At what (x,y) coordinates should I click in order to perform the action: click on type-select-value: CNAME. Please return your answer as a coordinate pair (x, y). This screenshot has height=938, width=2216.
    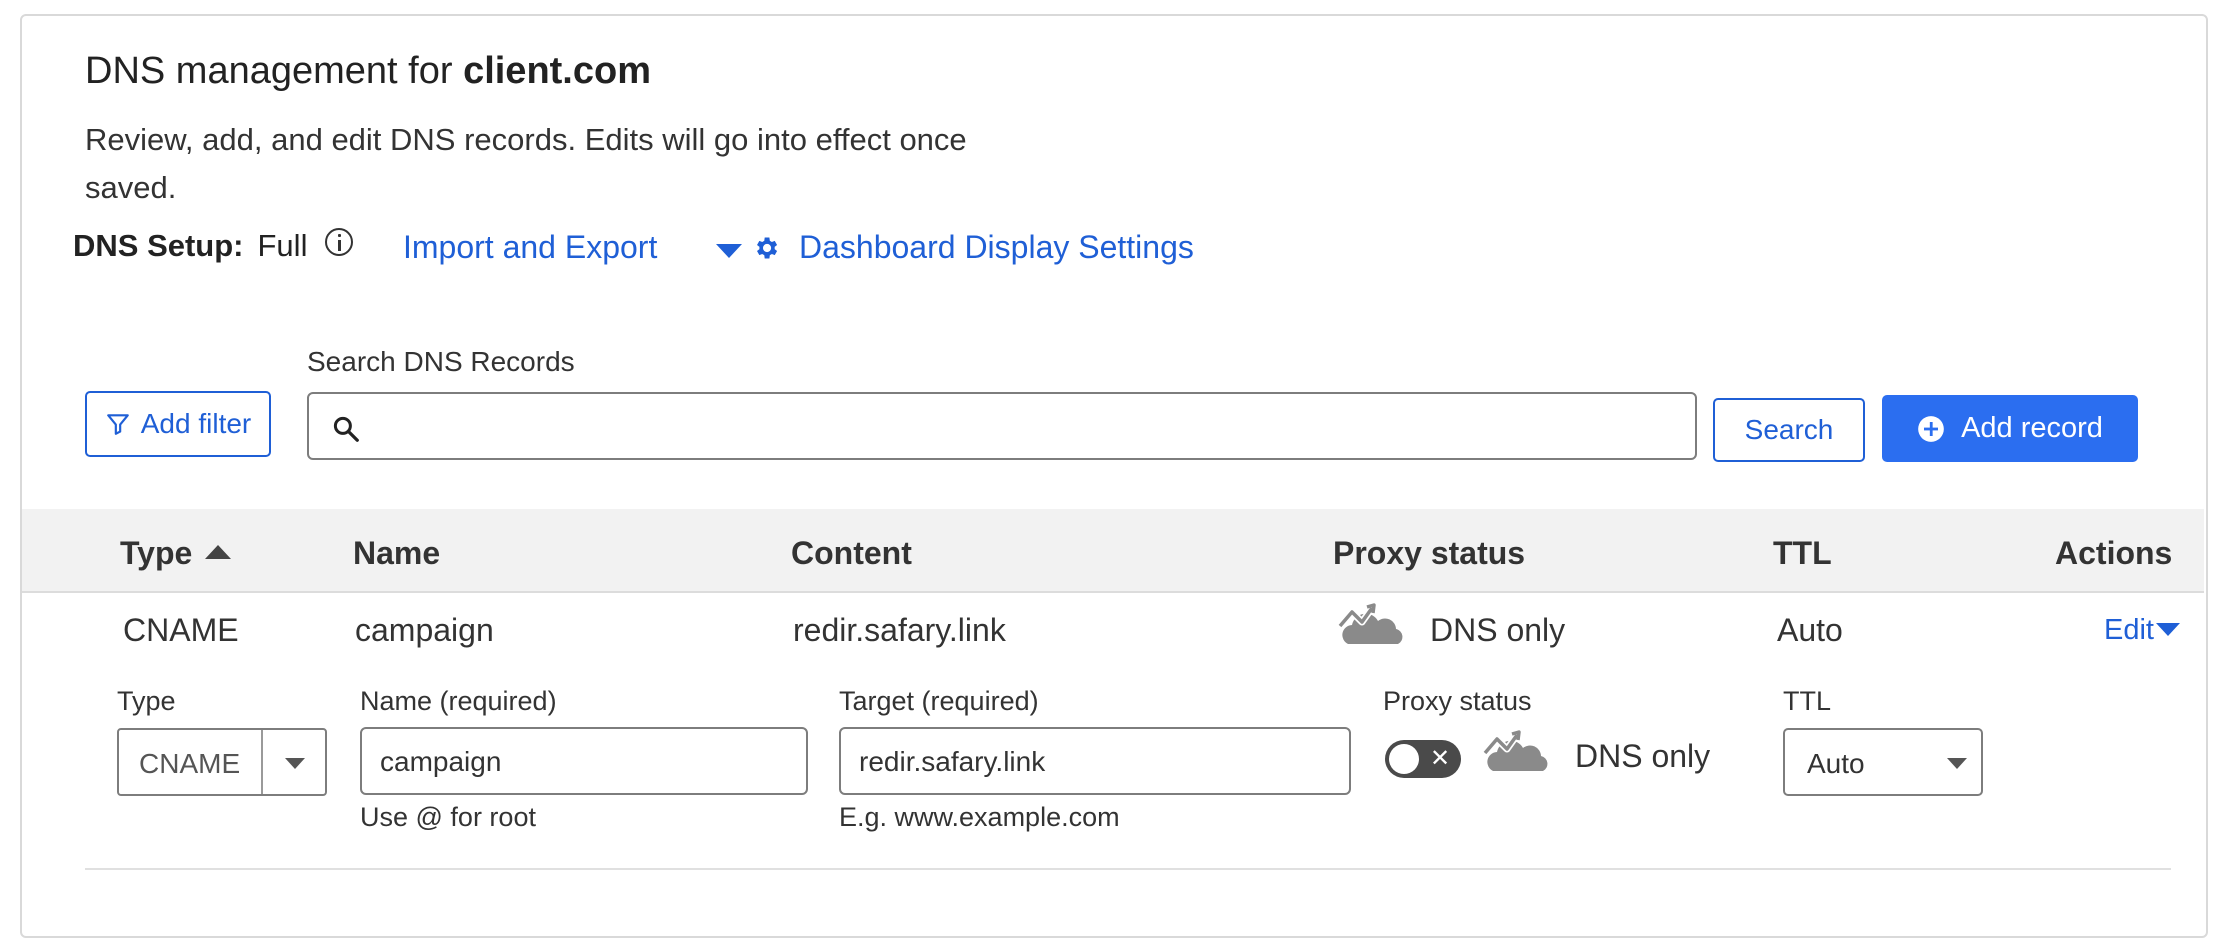
    Looking at the image, I should click on (190, 763).